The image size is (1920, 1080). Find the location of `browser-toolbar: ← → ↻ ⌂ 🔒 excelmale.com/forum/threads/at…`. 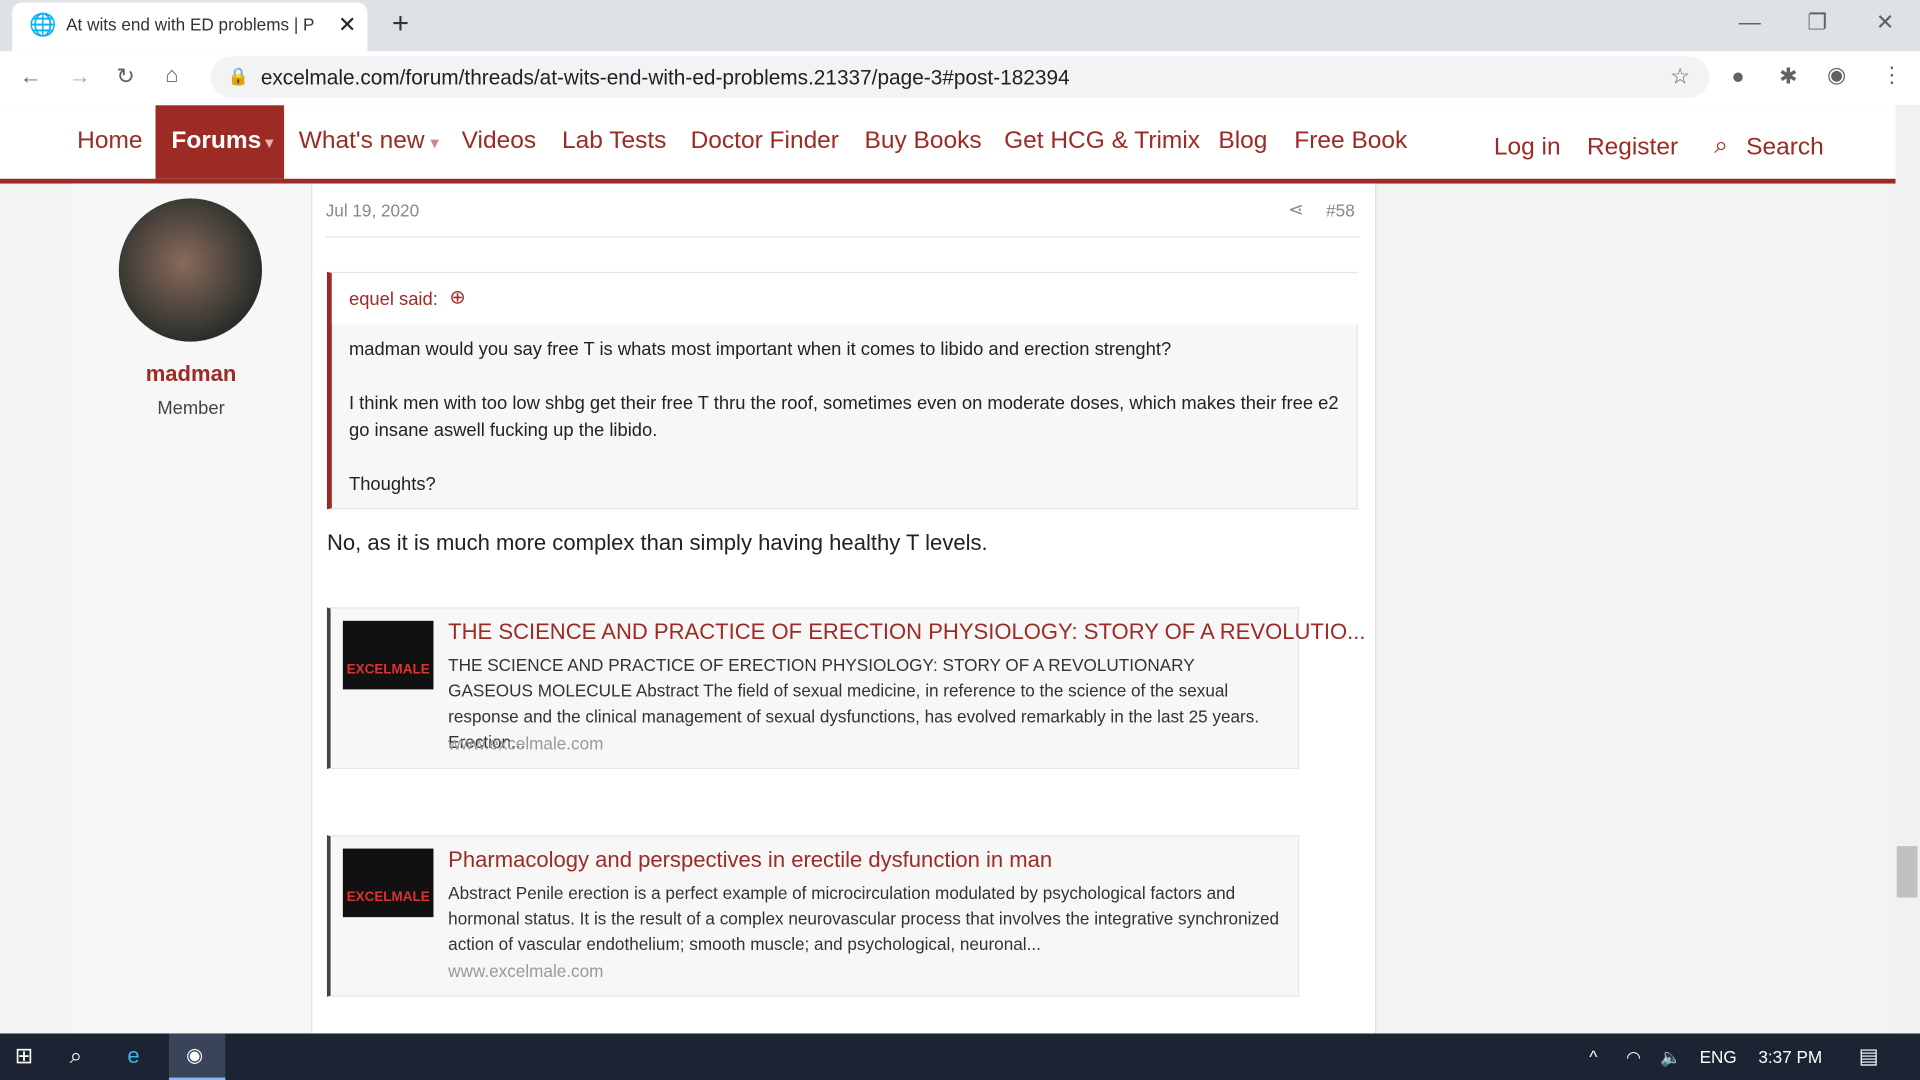

browser-toolbar: ← → ↻ ⌂ 🔒 excelmale.com/forum/threads/at… is located at coordinates (960, 79).